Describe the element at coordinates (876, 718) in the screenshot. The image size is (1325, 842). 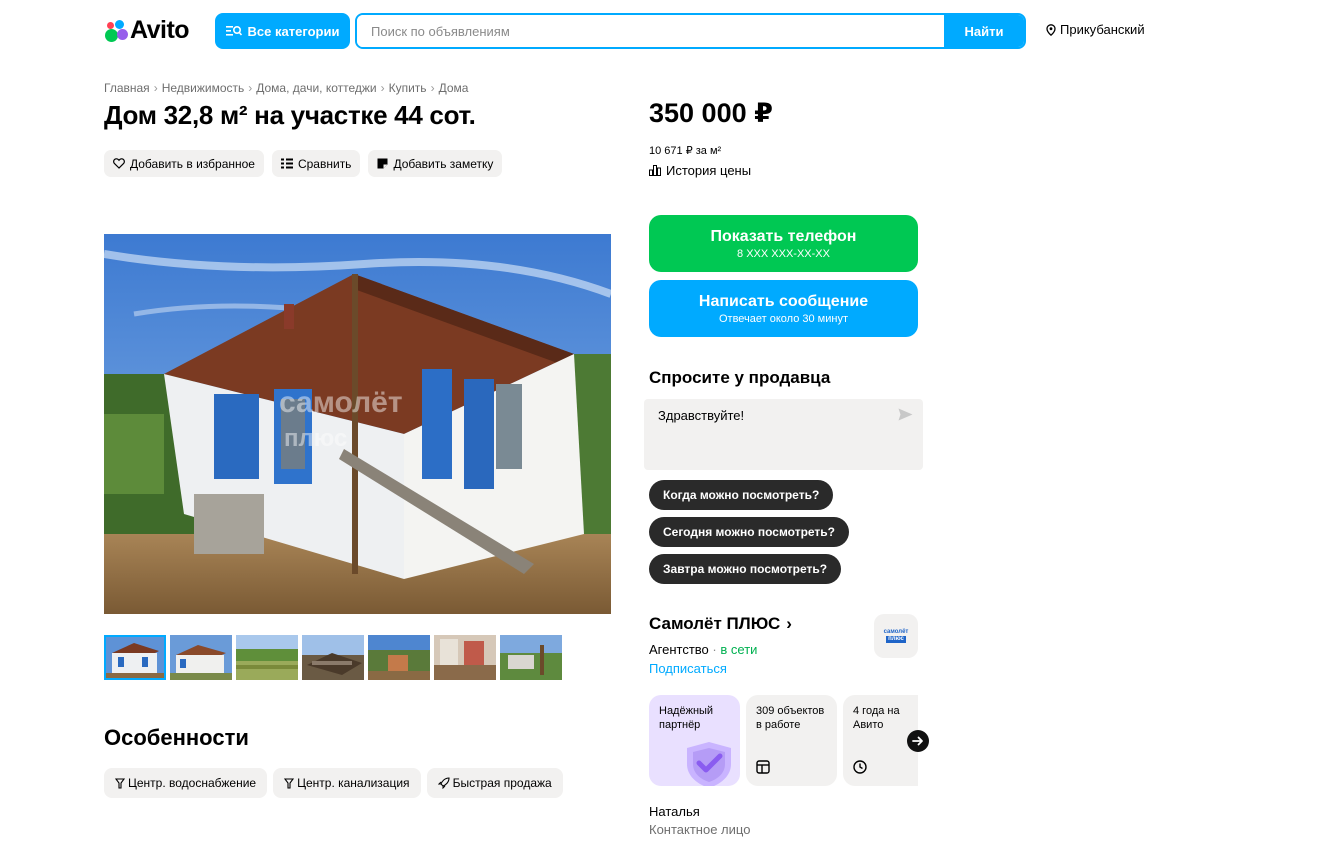
I see `badge-text: 4 года на Авито` at that location.